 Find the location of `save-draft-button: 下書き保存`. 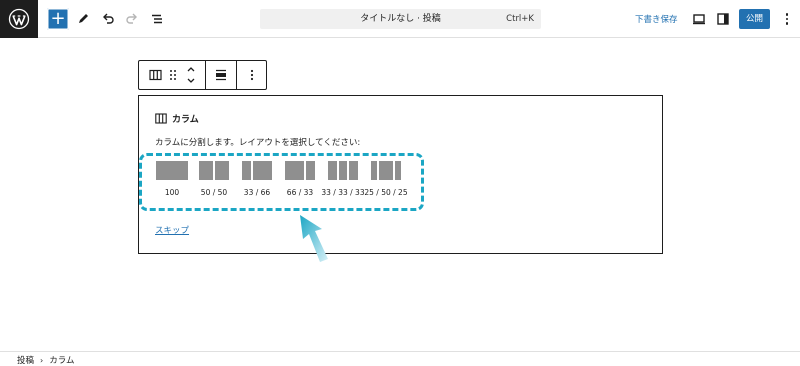

save-draft-button: 下書き保存 is located at coordinates (656, 19).